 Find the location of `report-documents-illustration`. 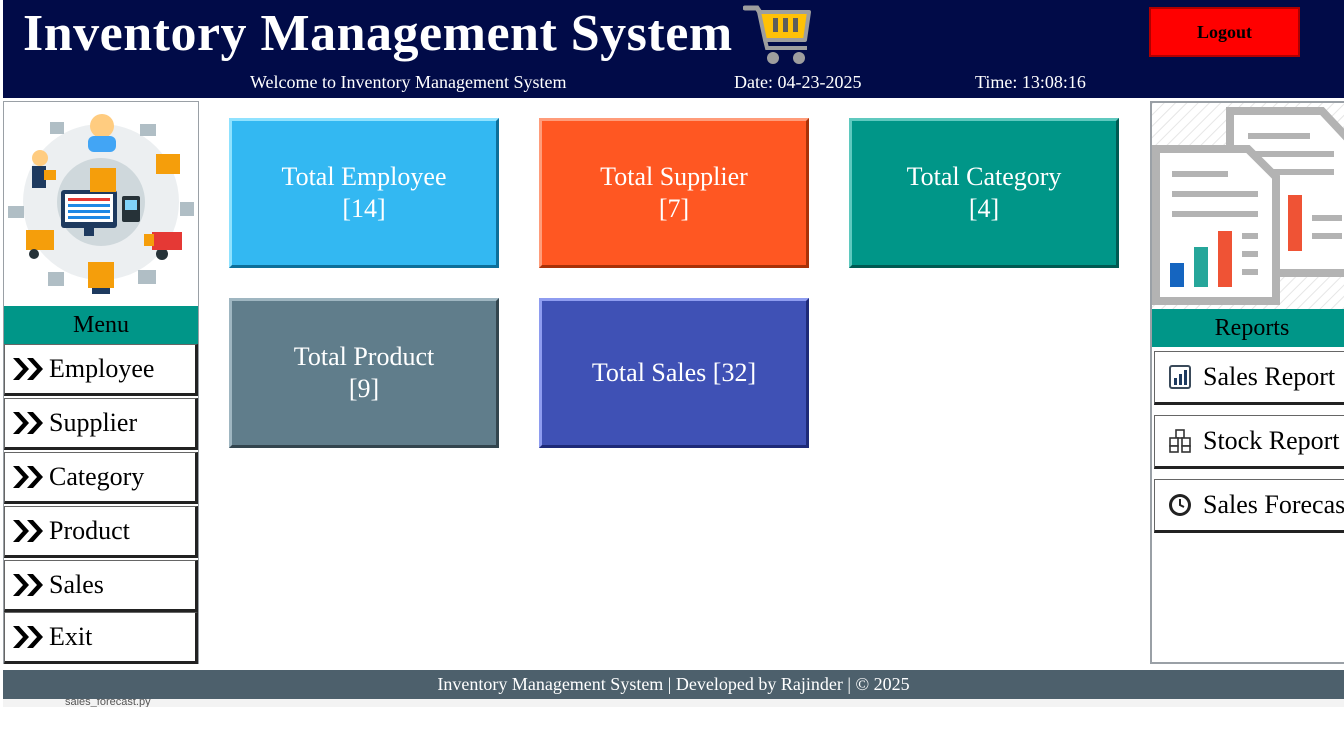

report-documents-illustration is located at coordinates (1248, 206).